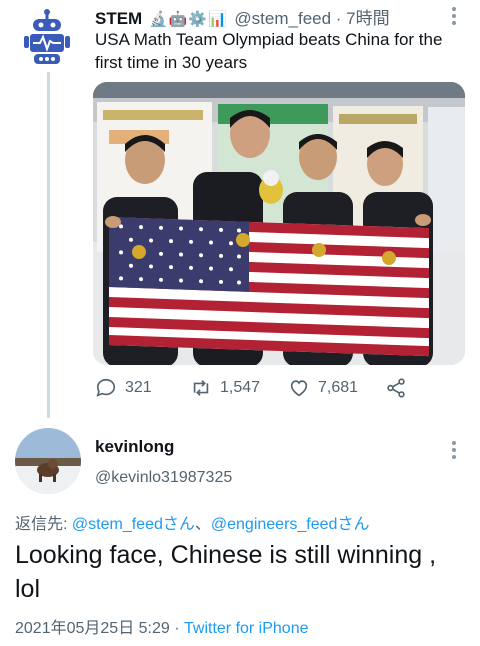  What do you see at coordinates (43, 524) in the screenshot?
I see `replying-to-prefix: 返信先:` at bounding box center [43, 524].